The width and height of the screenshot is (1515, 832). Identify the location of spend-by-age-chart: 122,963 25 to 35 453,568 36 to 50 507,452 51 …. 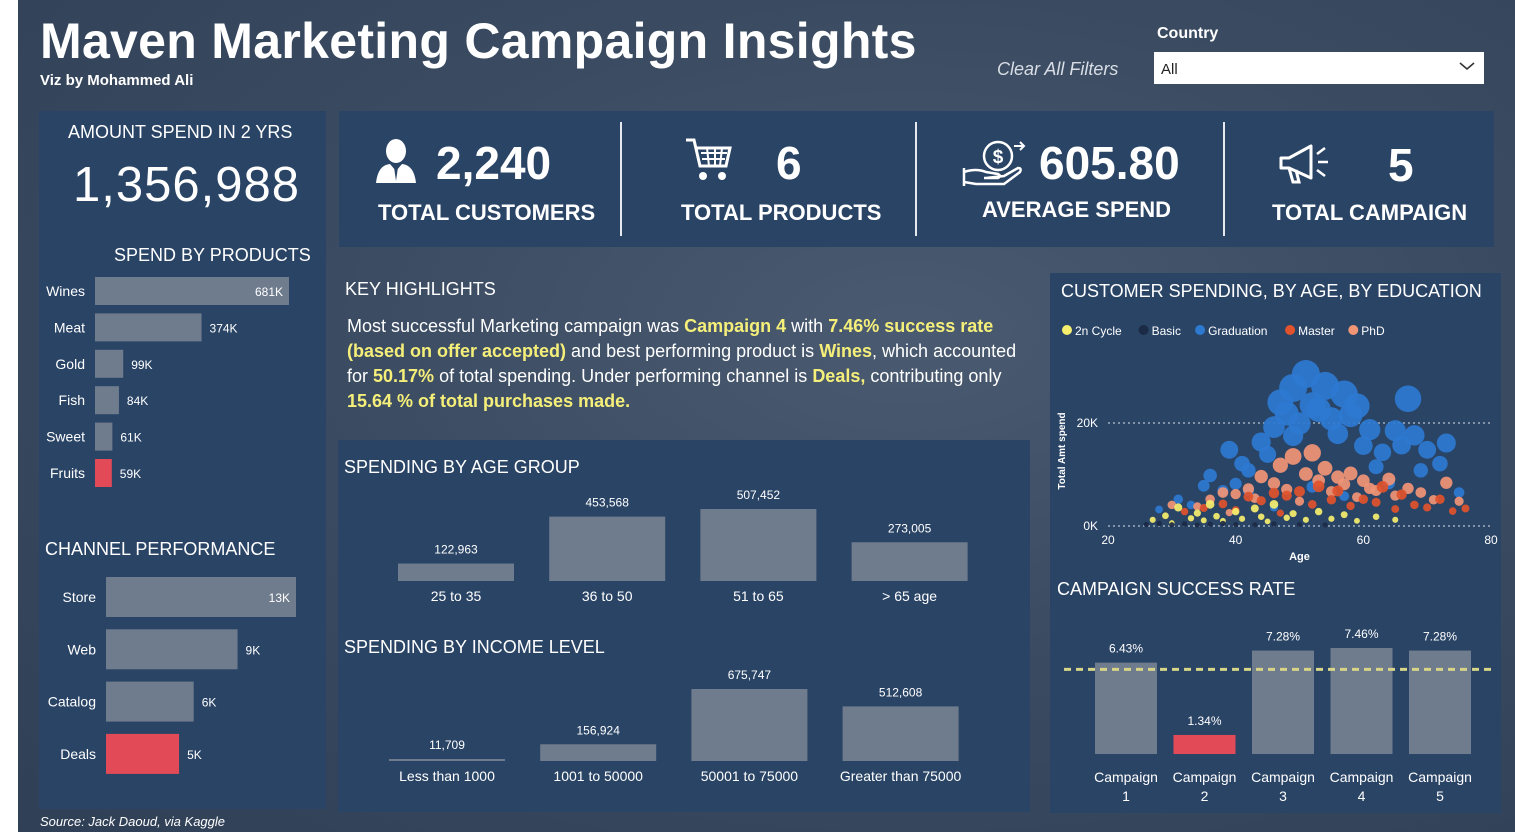
(683, 546).